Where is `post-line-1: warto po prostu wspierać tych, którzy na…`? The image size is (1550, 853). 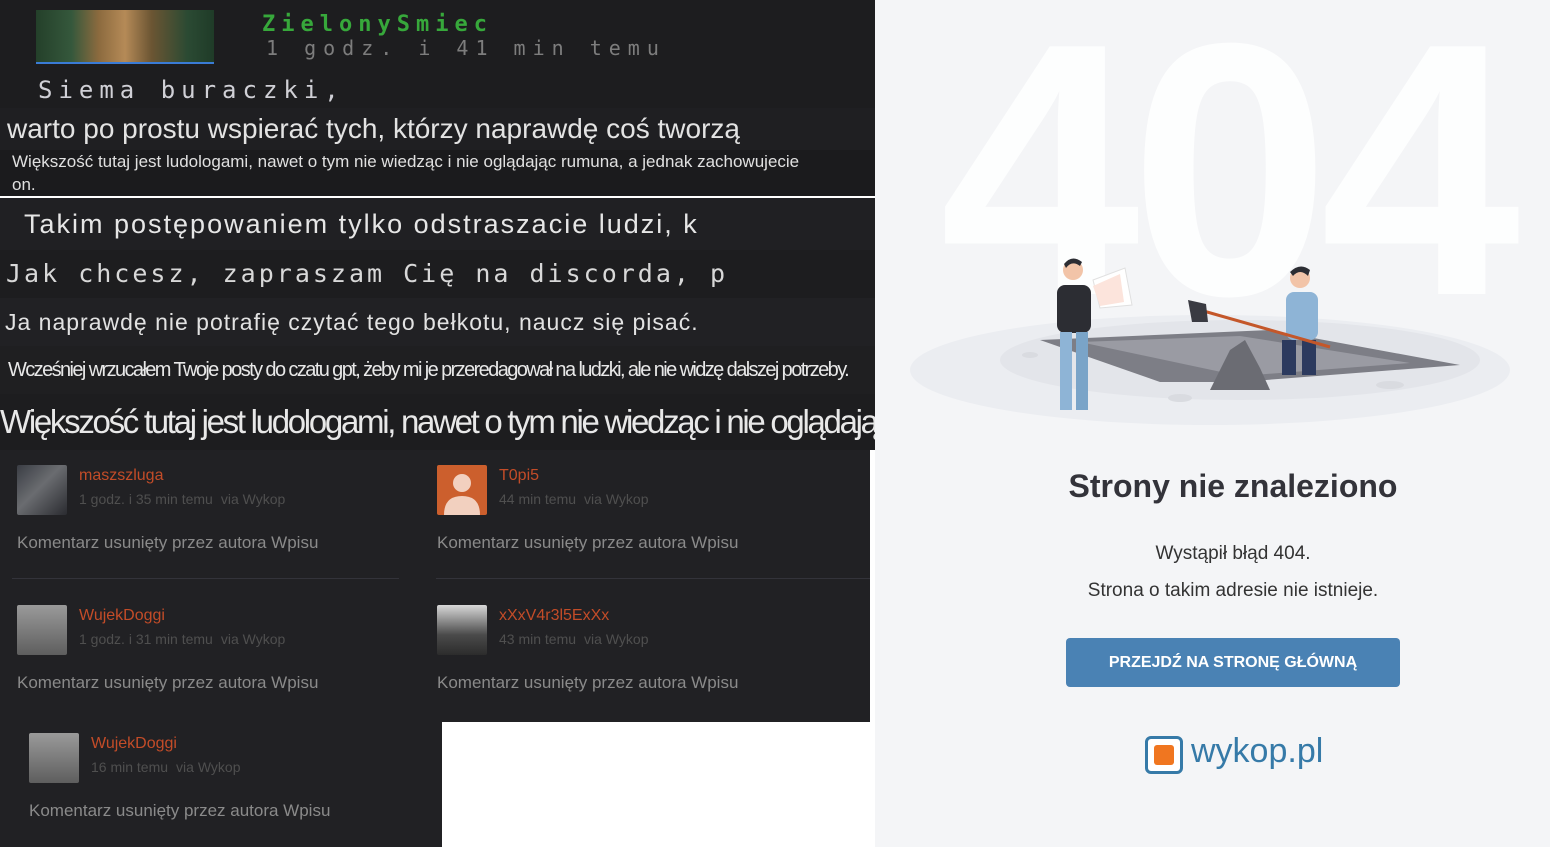
post-line-1: warto po prostu wspierać tych, którzy na… is located at coordinates (438, 129).